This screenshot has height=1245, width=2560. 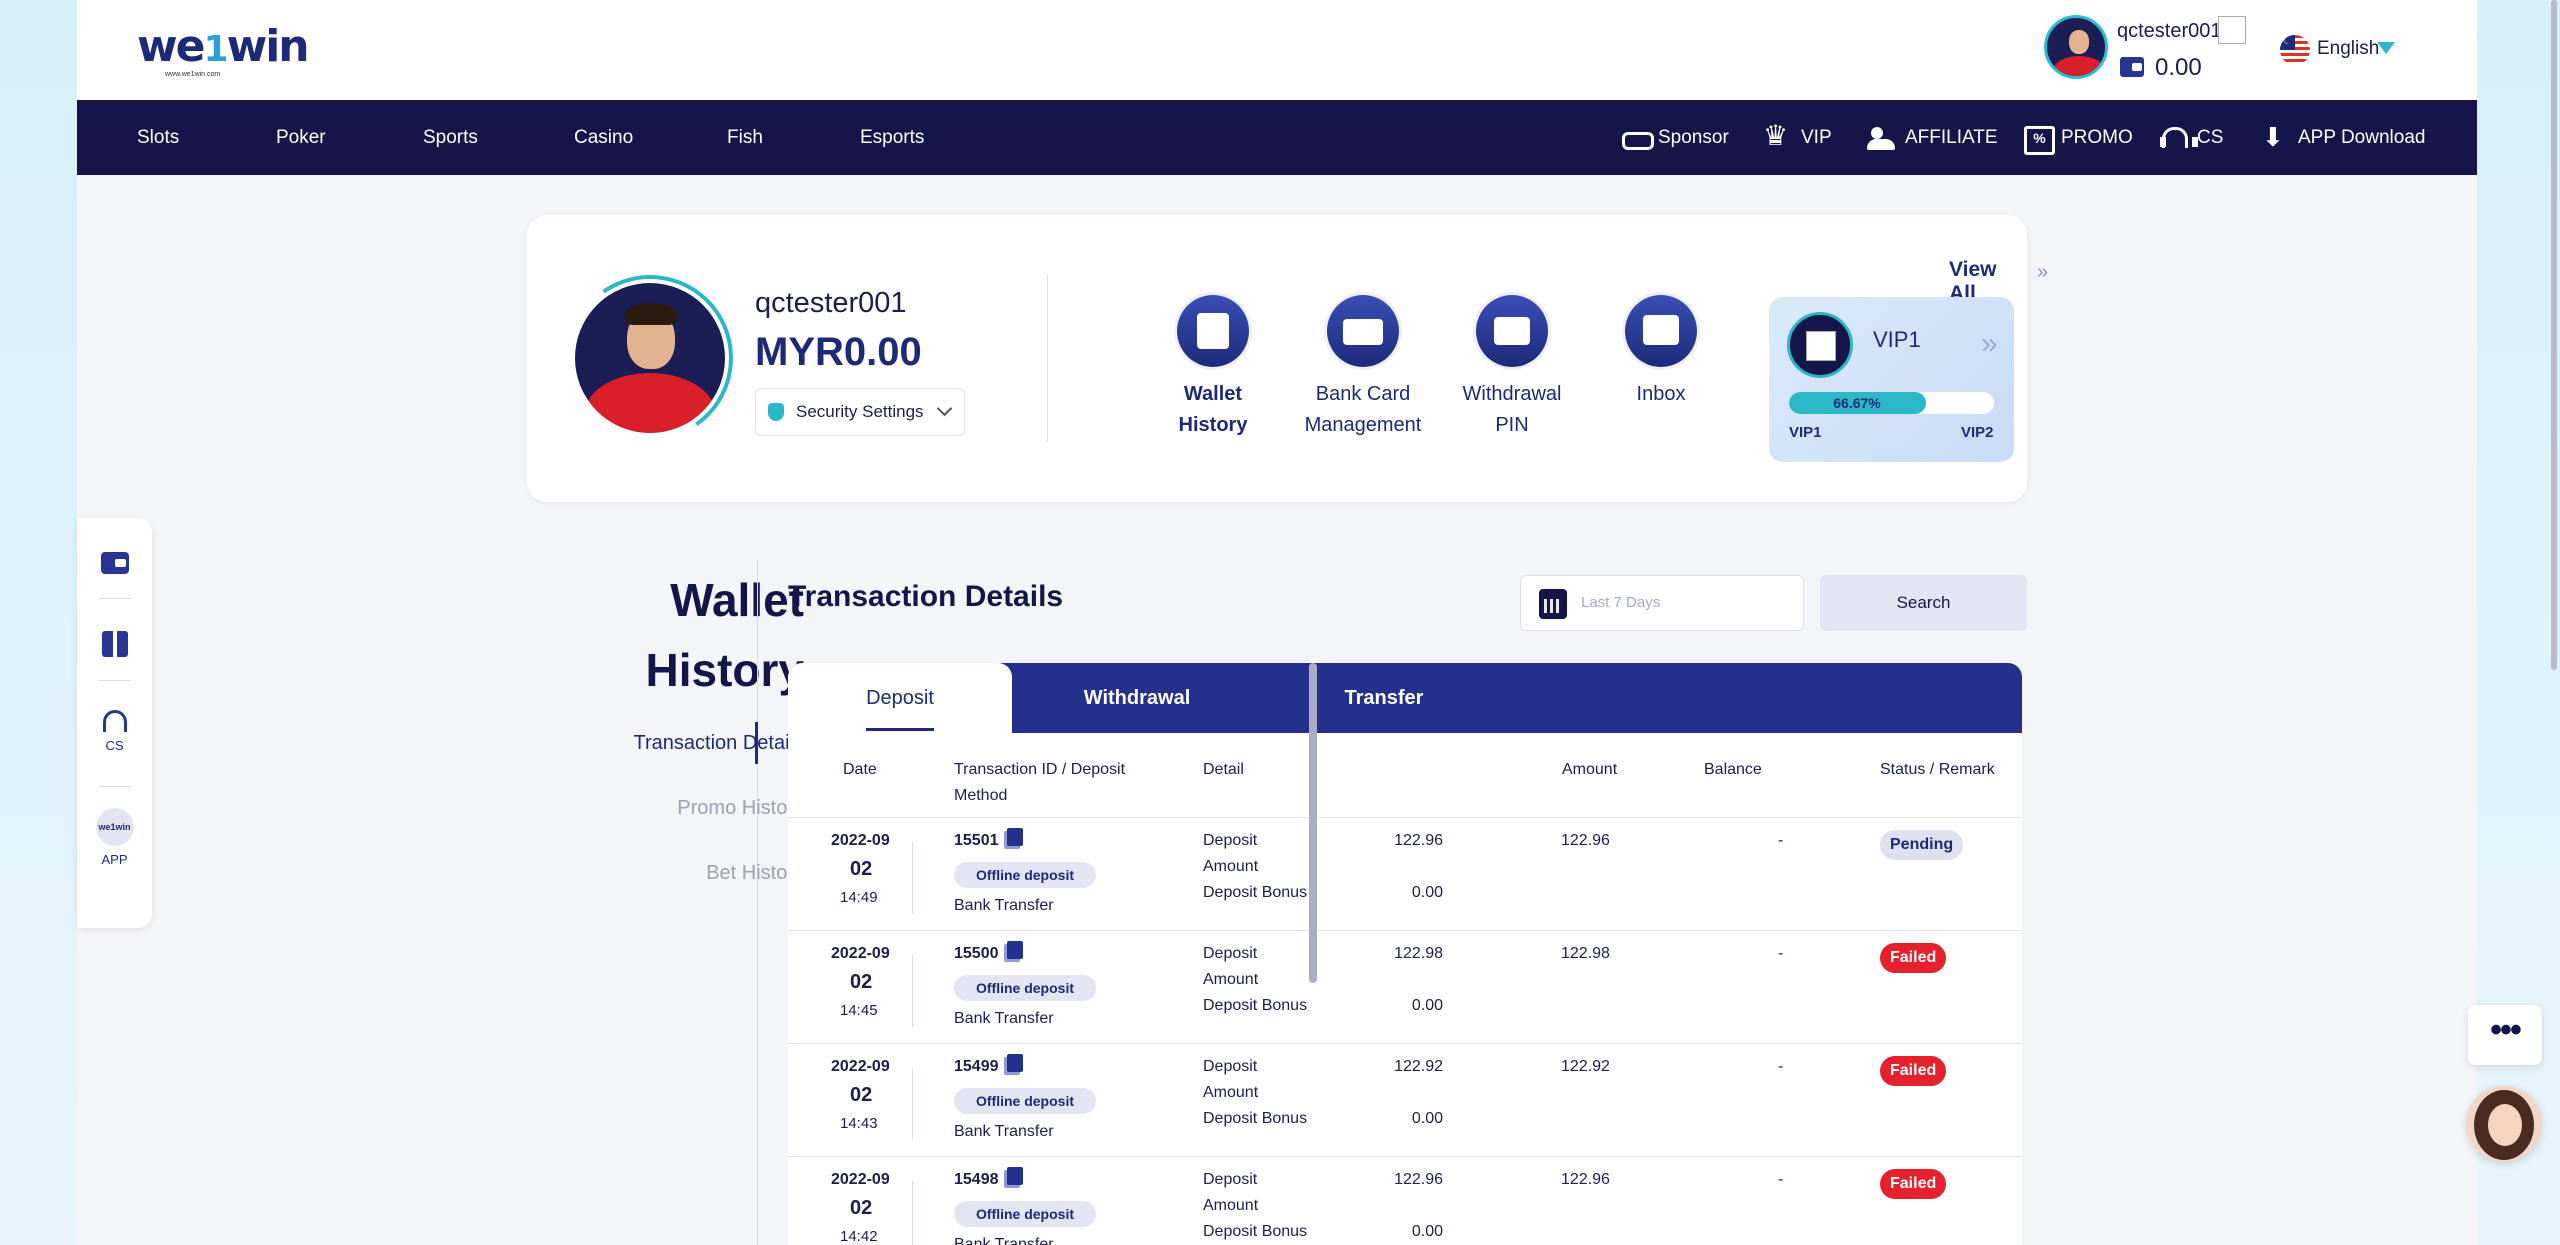 I want to click on bank-card-icon, so click(x=1363, y=331).